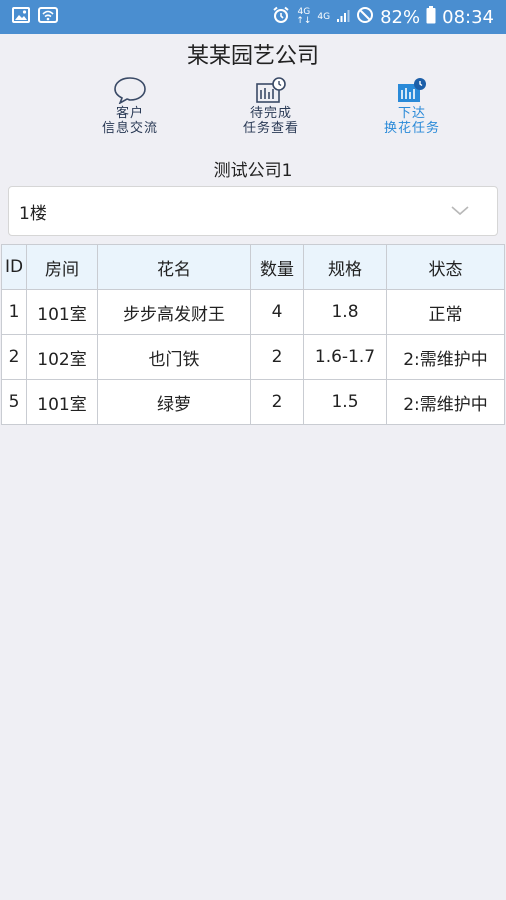 The height and width of the screenshot is (900, 506). Describe the element at coordinates (174, 312) in the screenshot. I see `cell-flower-name: 步步高发财王` at that location.